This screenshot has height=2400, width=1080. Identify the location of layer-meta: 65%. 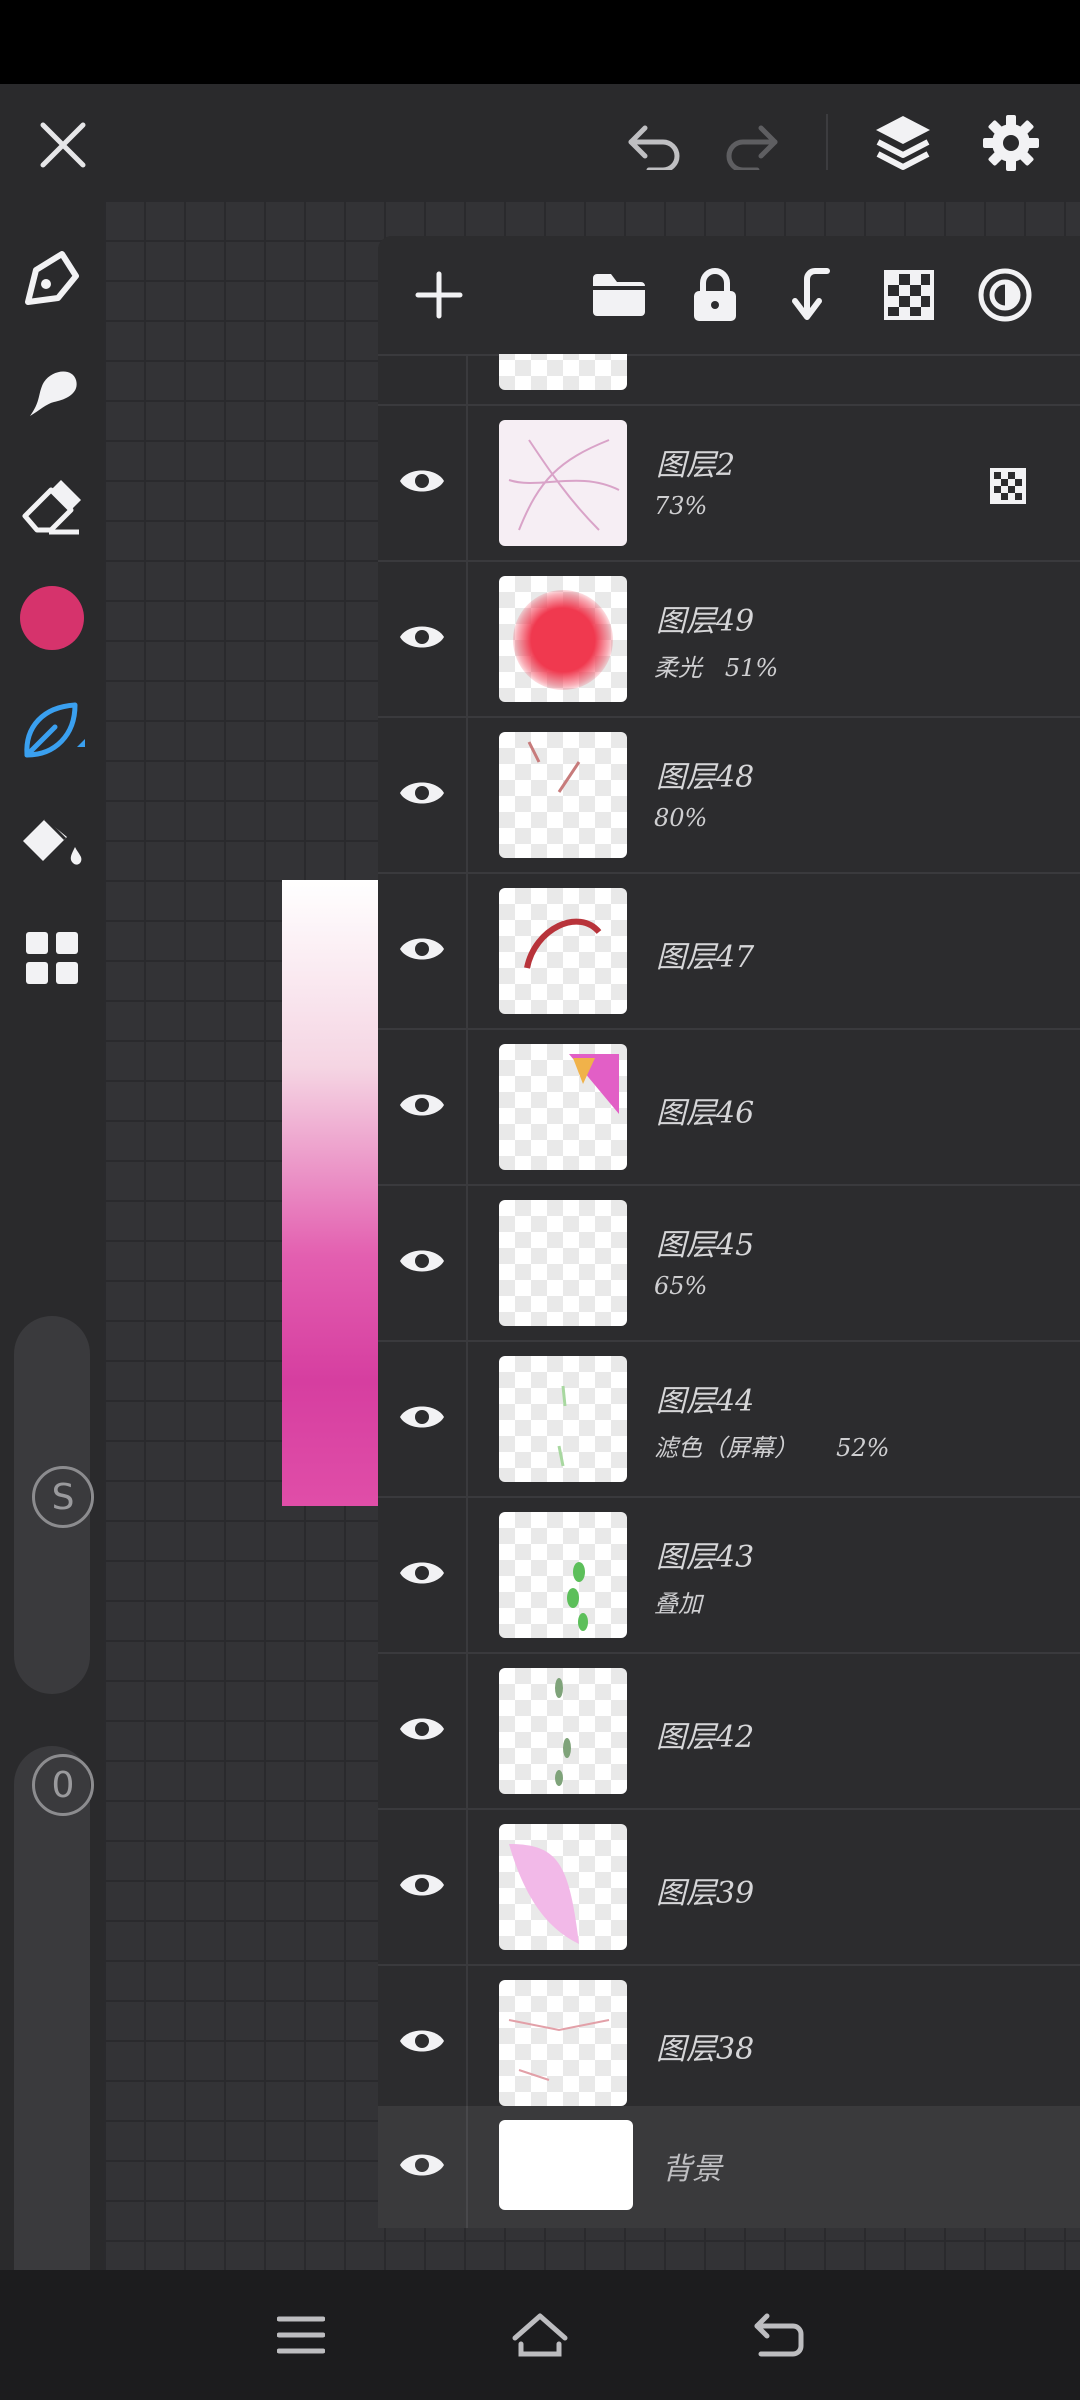
(681, 1286).